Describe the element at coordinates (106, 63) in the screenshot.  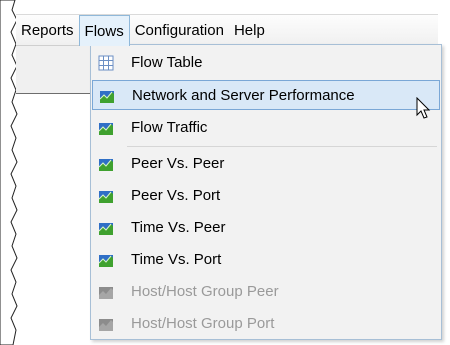
I see `table-icon` at that location.